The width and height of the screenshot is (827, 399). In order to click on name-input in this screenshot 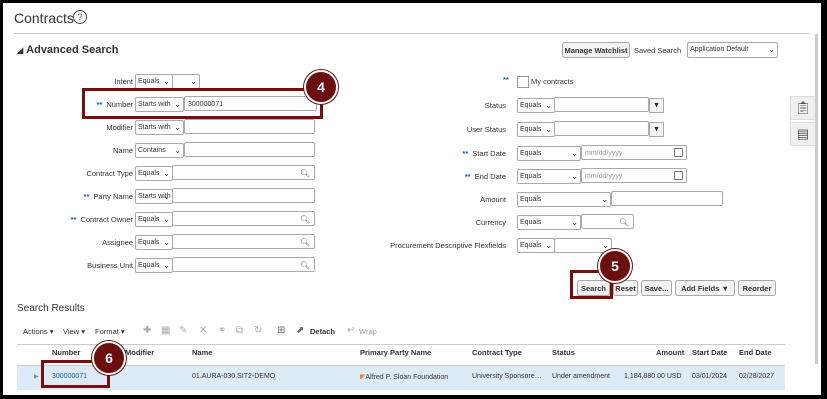, I will do `click(249, 149)`.